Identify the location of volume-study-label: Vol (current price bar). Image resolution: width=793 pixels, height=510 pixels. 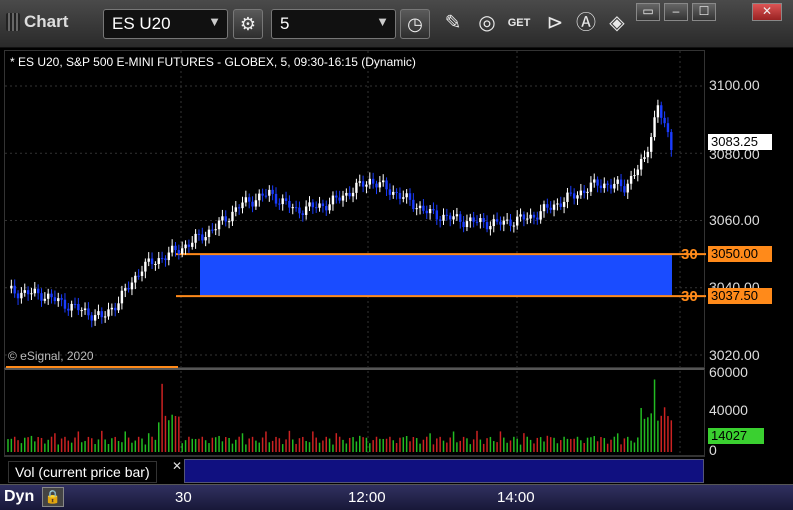
(82, 472).